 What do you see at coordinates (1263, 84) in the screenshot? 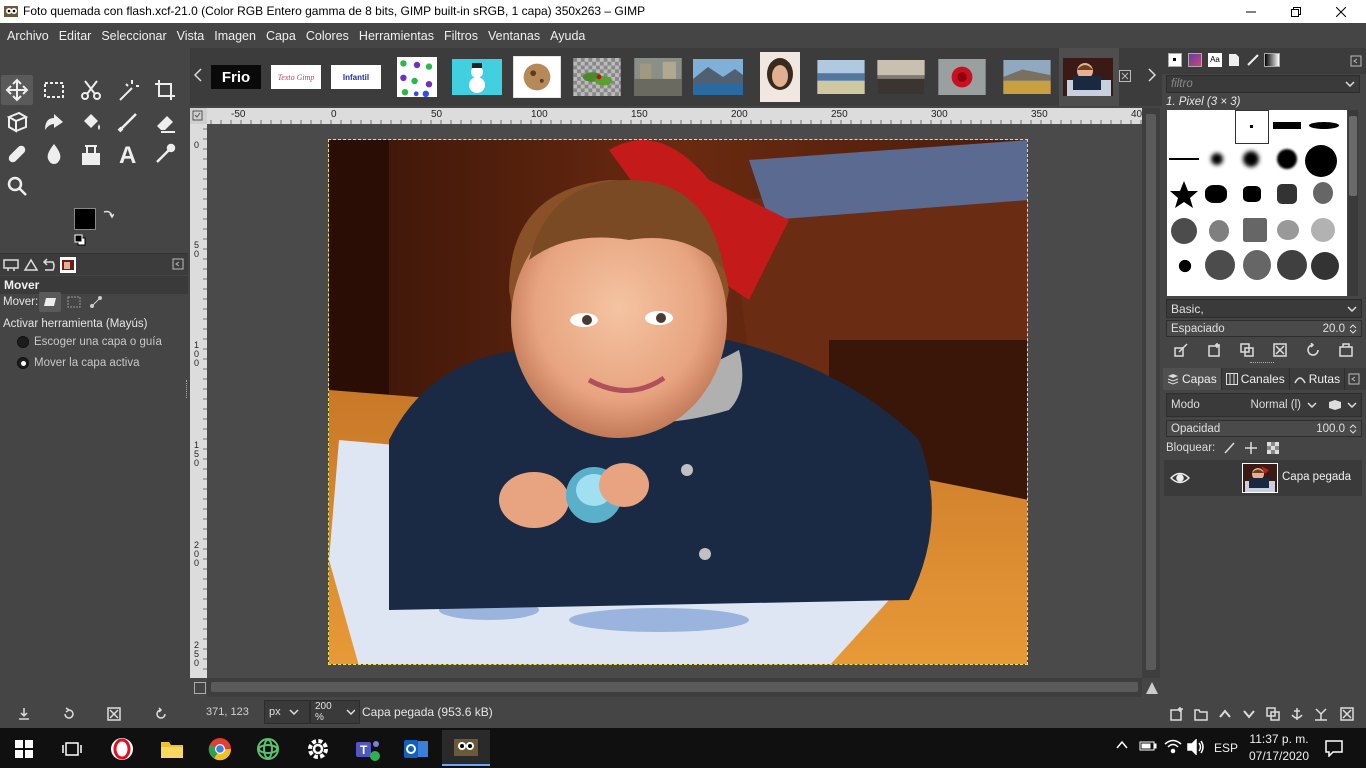
I see `brush-filter-input: filtro` at bounding box center [1263, 84].